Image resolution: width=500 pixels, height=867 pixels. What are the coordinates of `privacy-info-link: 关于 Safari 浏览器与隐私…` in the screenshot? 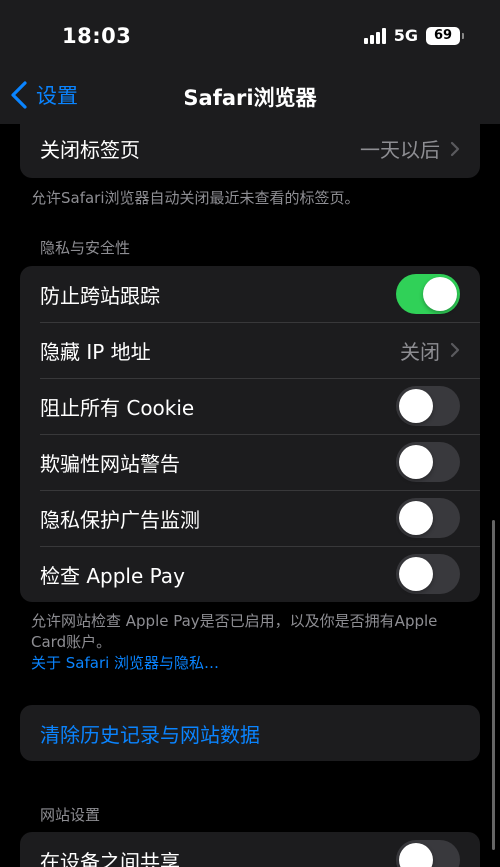 It's located at (246, 663).